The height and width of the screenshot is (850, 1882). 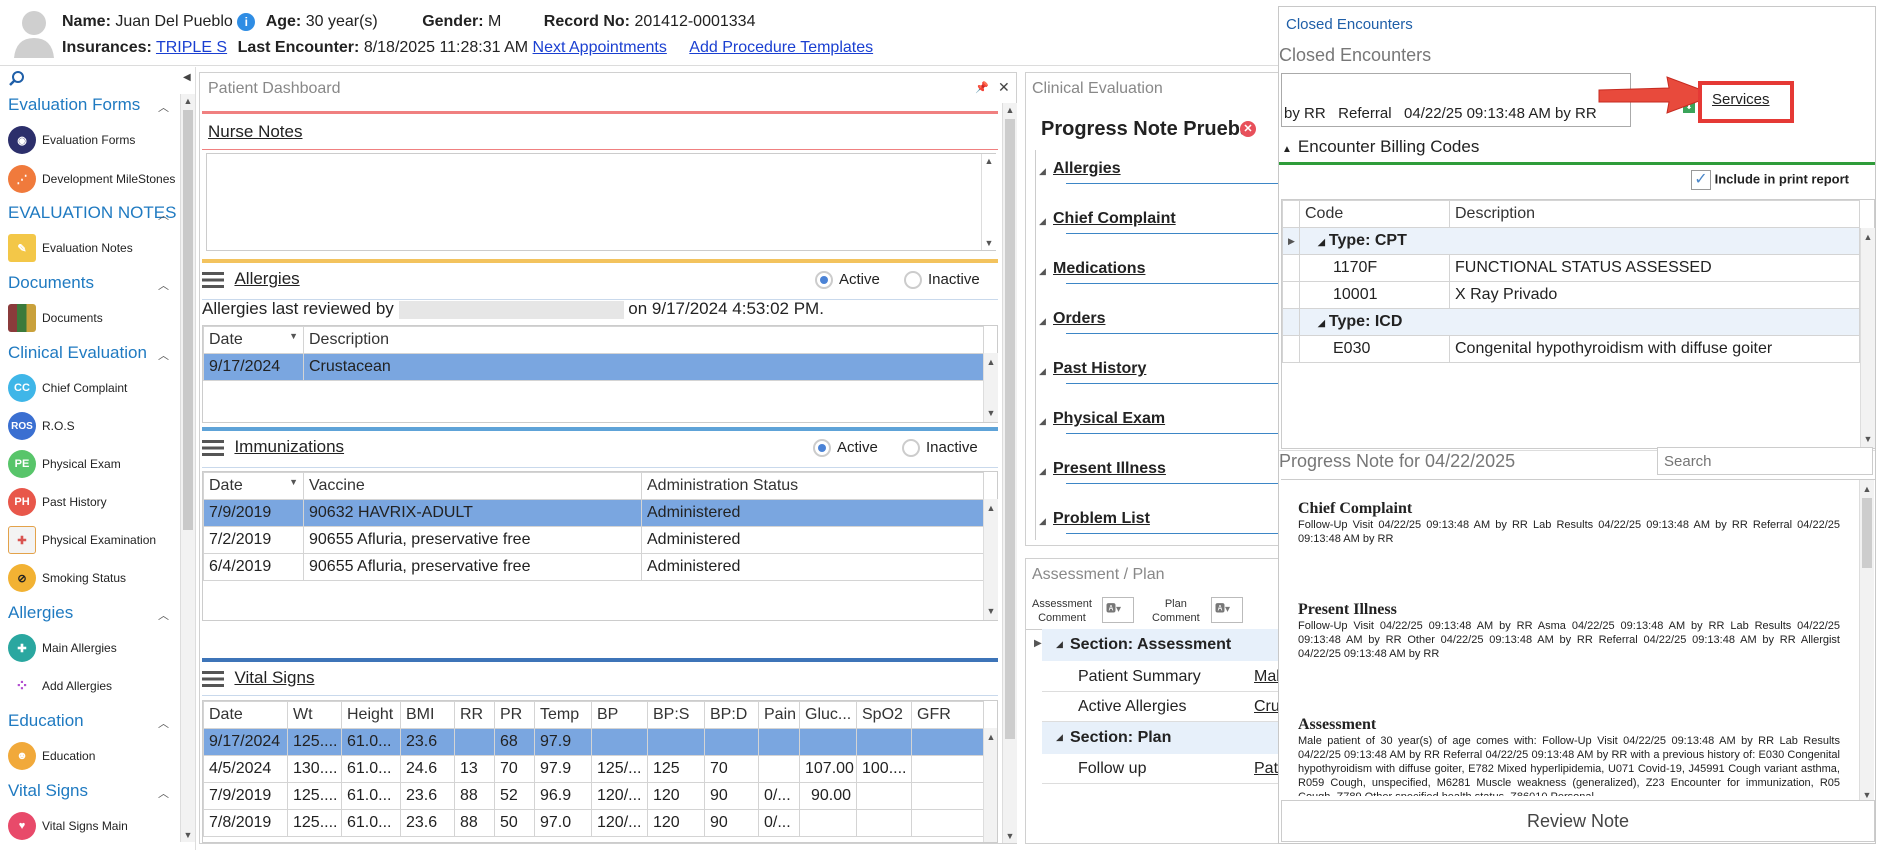 What do you see at coordinates (619, 715) in the screenshot?
I see `column-header-bp: BP` at bounding box center [619, 715].